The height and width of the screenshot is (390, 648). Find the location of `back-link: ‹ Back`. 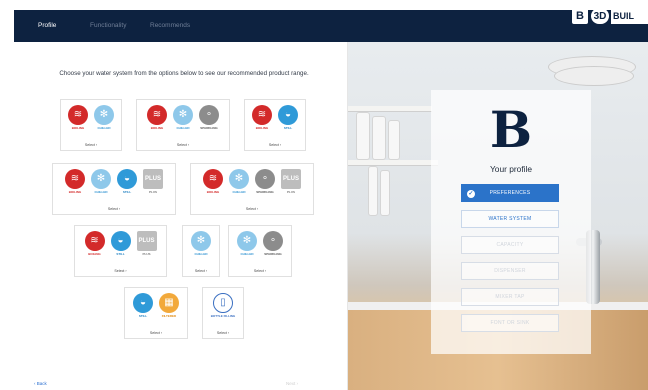

back-link: ‹ Back is located at coordinates (40, 383).